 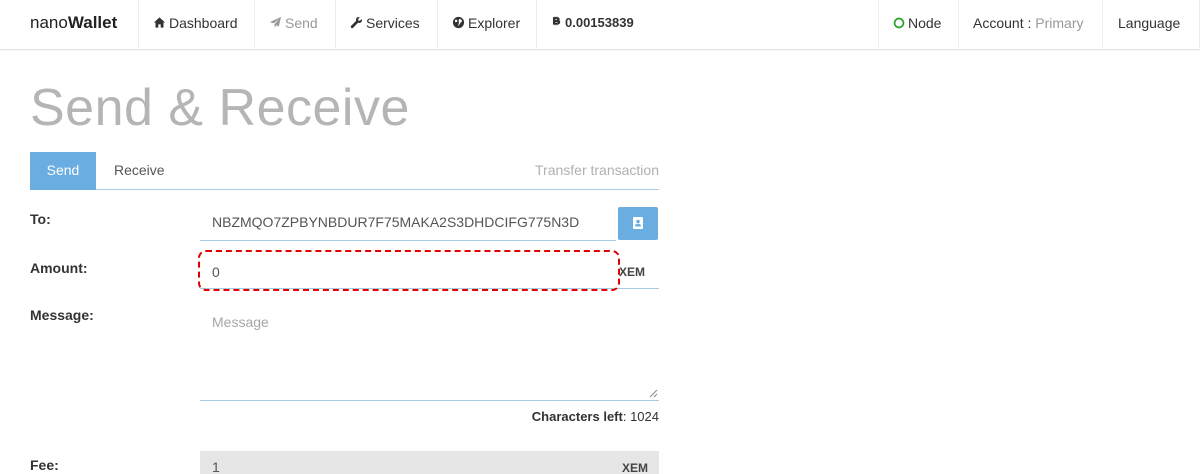 What do you see at coordinates (344, 171) in the screenshot?
I see `transaction-tabs: Send Receive Transfer transaction` at bounding box center [344, 171].